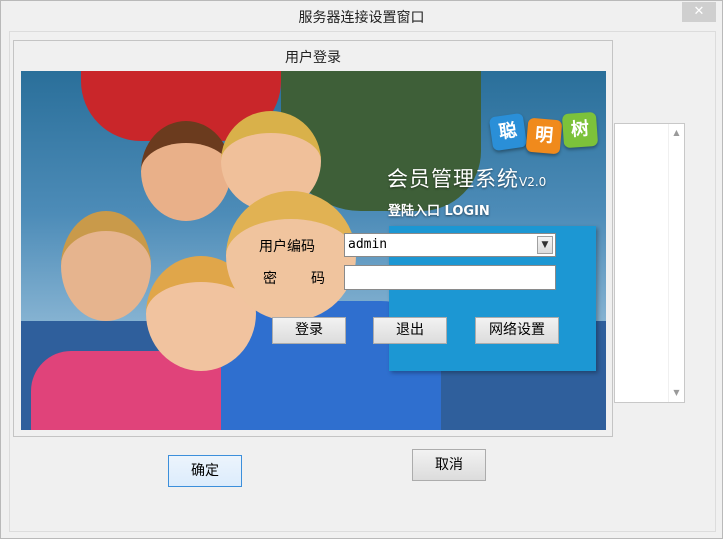 The width and height of the screenshot is (723, 539). Describe the element at coordinates (676, 133) in the screenshot. I see `scroll-up-icon: ▲` at that location.